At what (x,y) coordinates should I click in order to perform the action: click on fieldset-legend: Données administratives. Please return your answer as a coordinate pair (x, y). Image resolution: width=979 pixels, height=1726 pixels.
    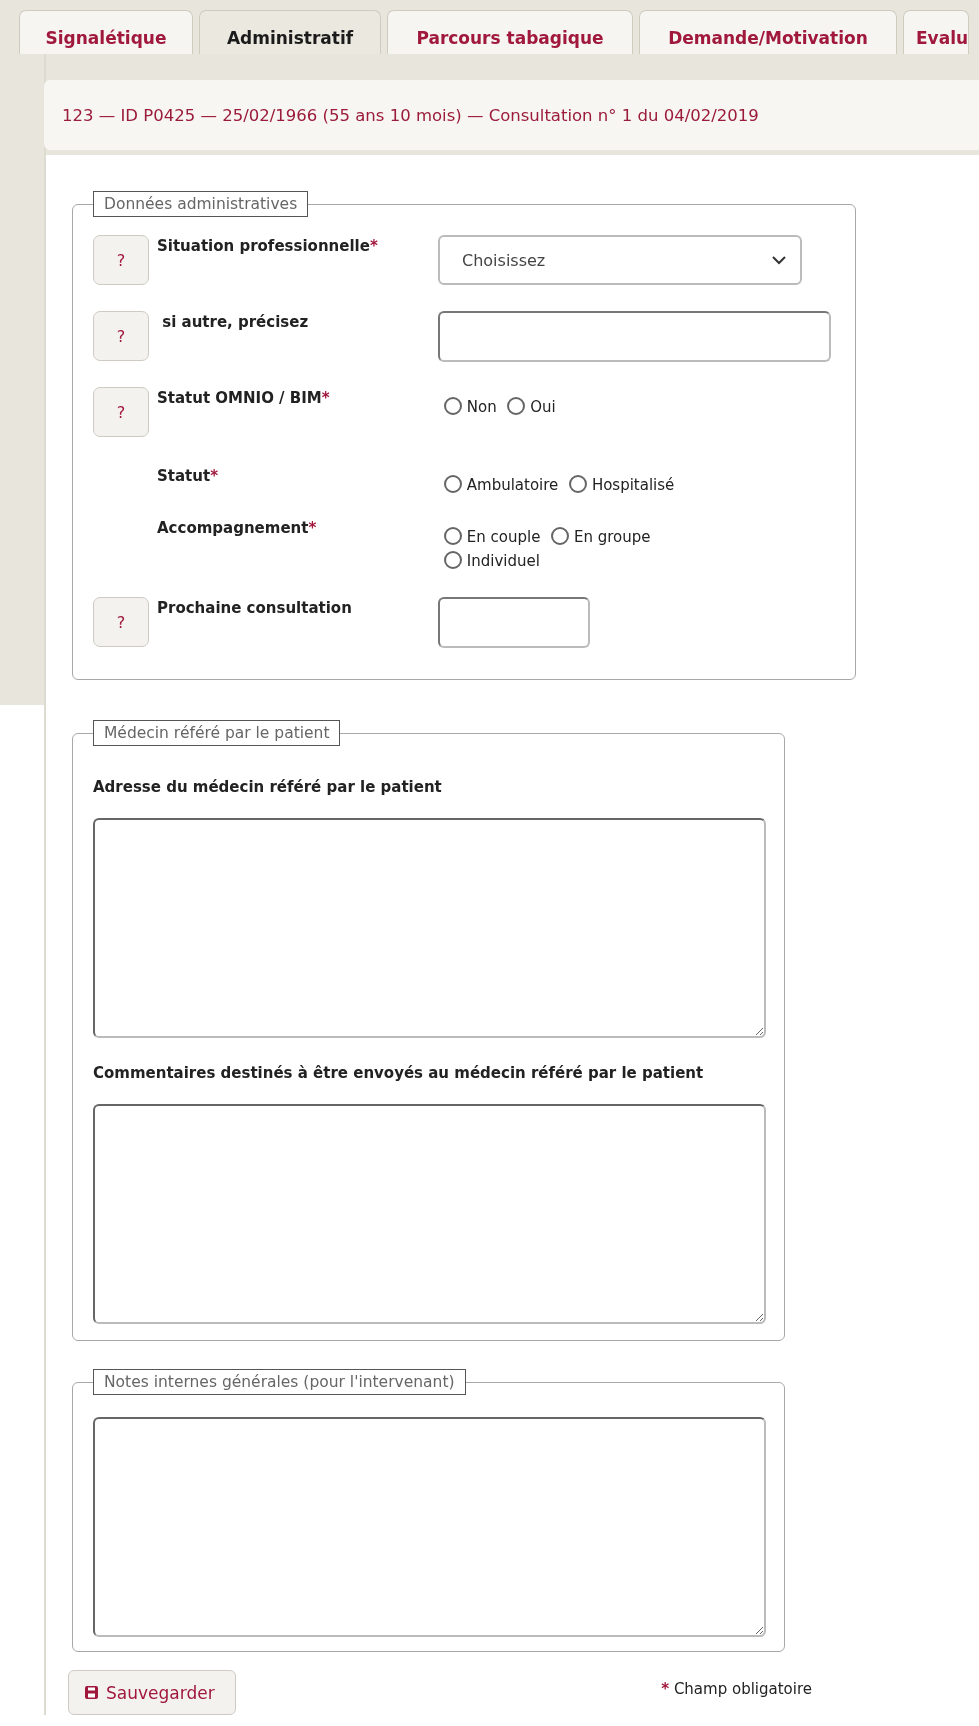
    Looking at the image, I should click on (201, 204).